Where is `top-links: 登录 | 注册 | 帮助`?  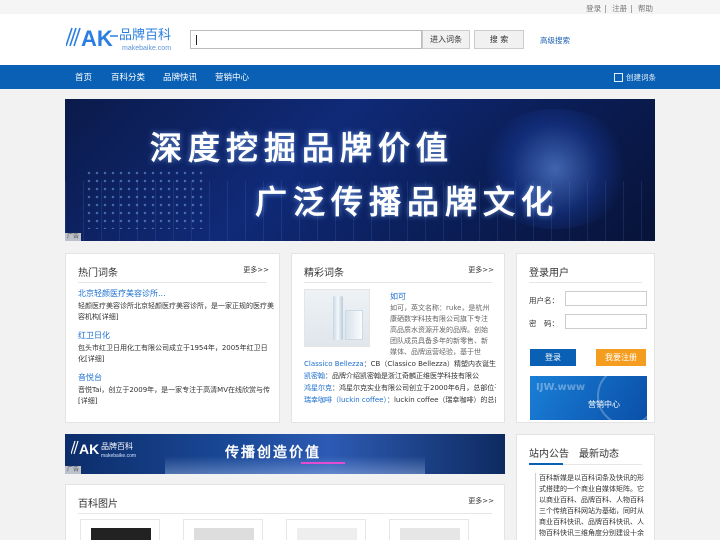 top-links: 登录 | 注册 | 帮助 is located at coordinates (619, 8).